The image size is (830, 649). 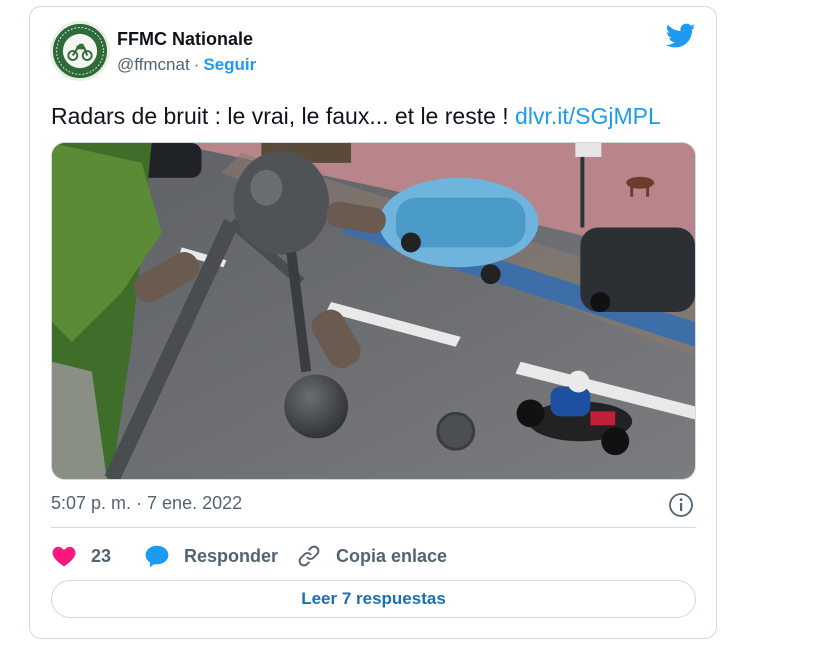 I want to click on link-icon, so click(x=309, y=556).